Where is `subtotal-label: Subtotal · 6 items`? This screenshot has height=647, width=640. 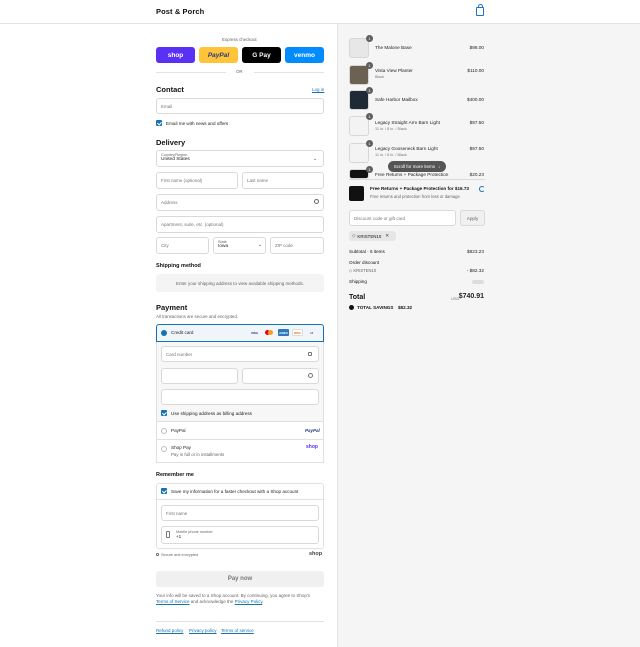
subtotal-label: Subtotal · 6 items is located at coordinates (367, 251).